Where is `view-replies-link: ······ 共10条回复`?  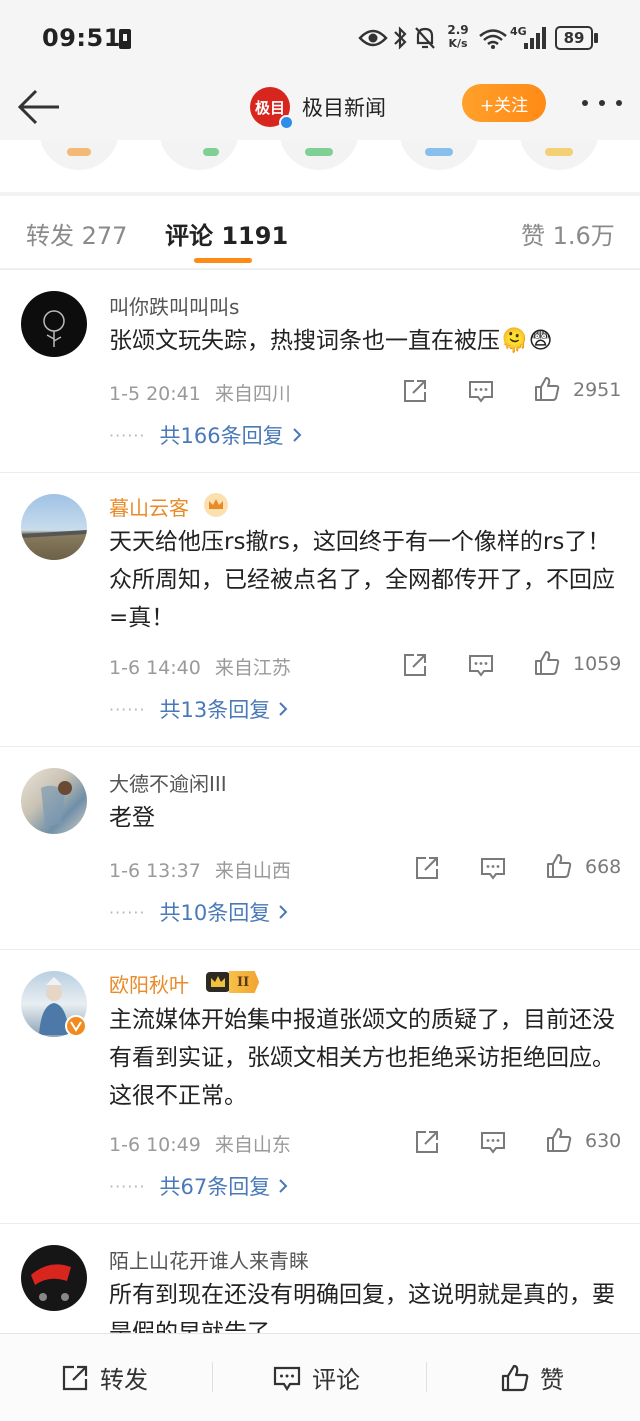 view-replies-link: ······ 共10条回复 is located at coordinates (198, 912).